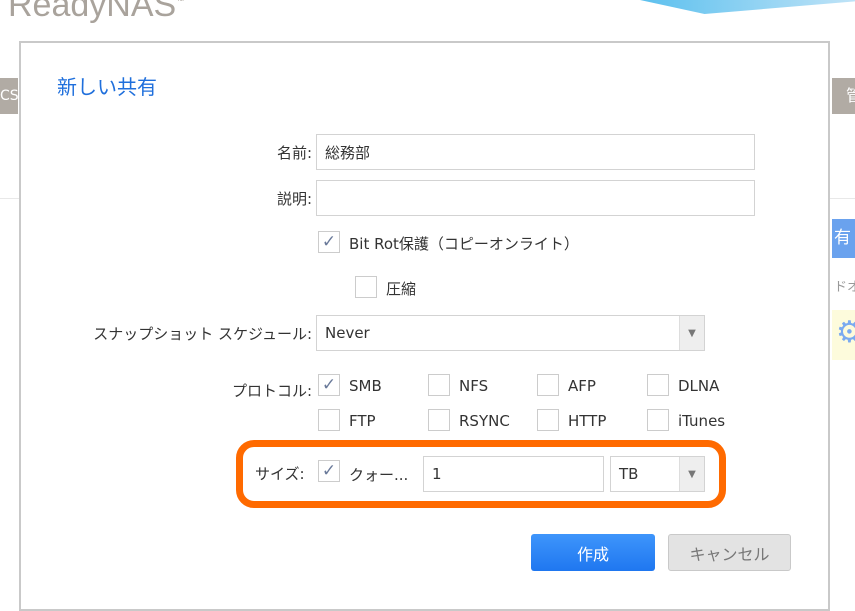  Describe the element at coordinates (629, 474) in the screenshot. I see `unit-value: TB` at that location.